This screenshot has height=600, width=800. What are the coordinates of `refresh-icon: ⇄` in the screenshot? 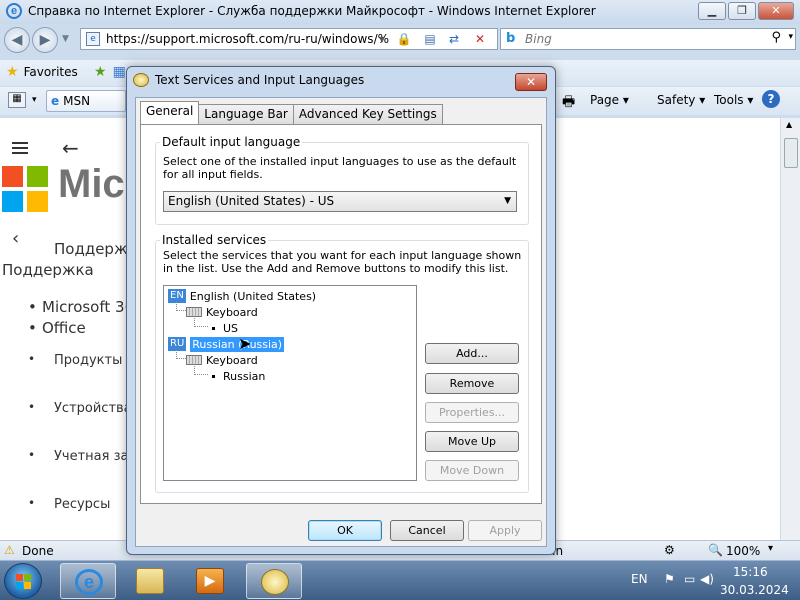 It's located at (454, 39).